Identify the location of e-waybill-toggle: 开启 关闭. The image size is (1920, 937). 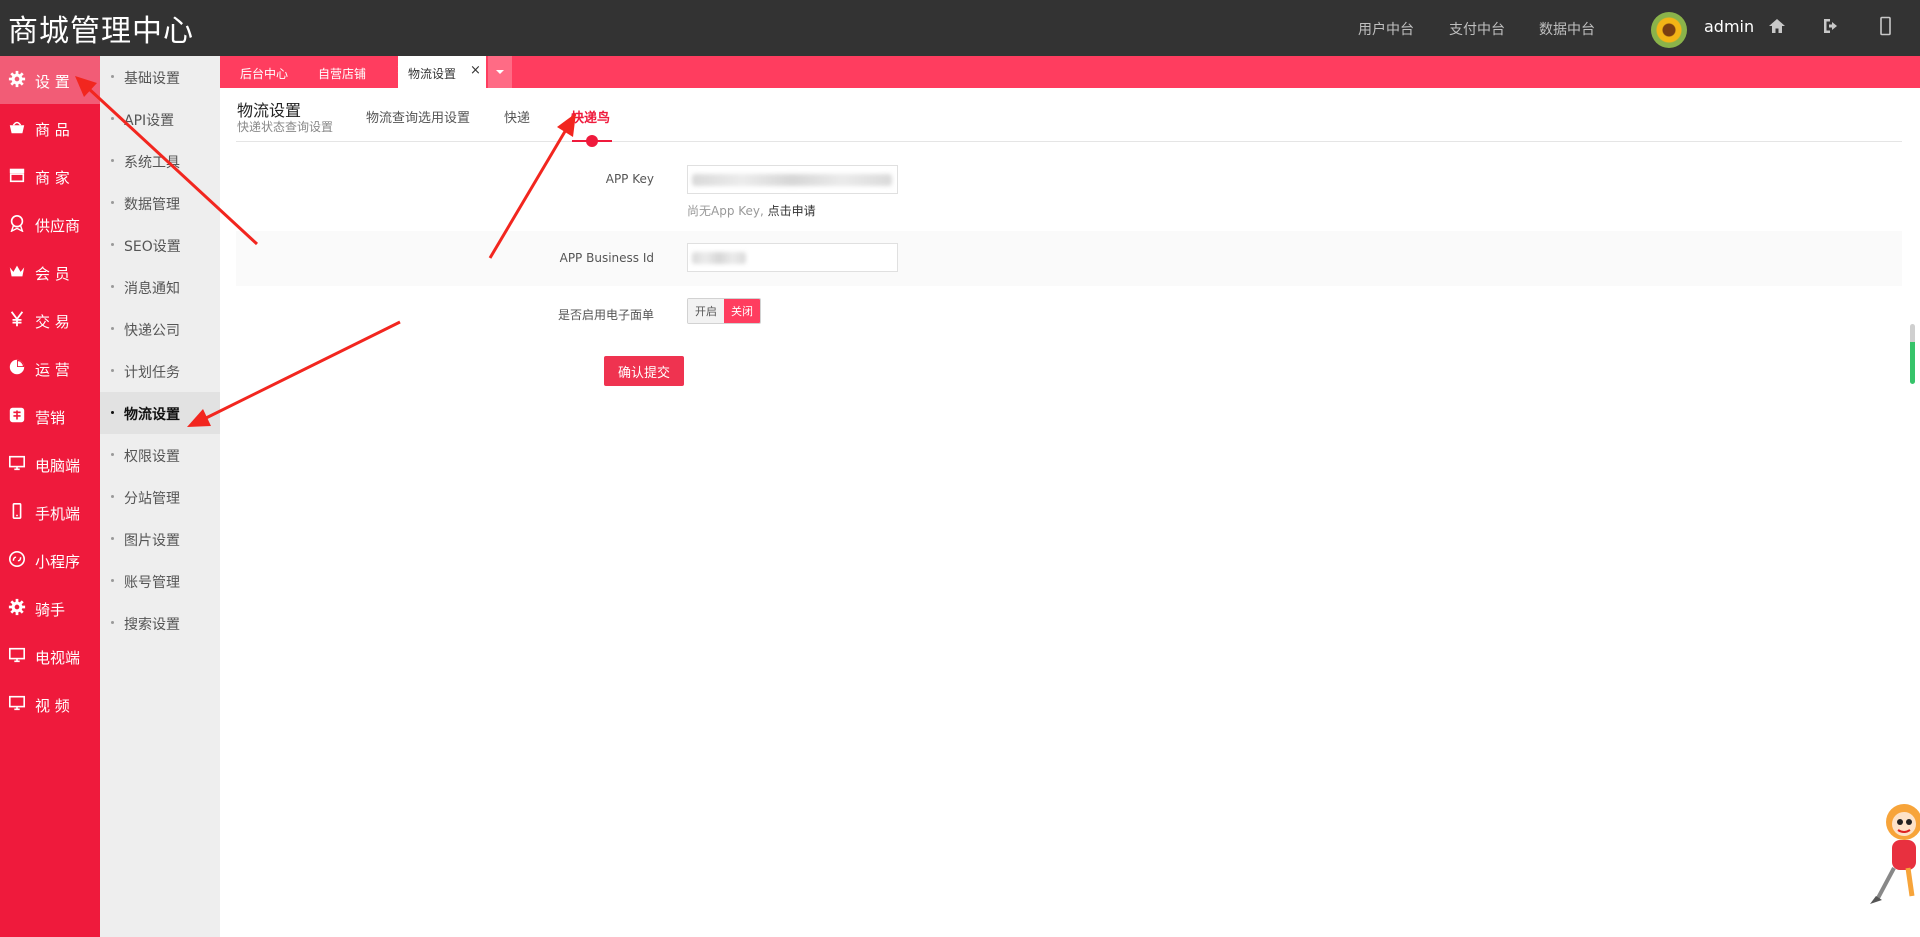
(724, 311).